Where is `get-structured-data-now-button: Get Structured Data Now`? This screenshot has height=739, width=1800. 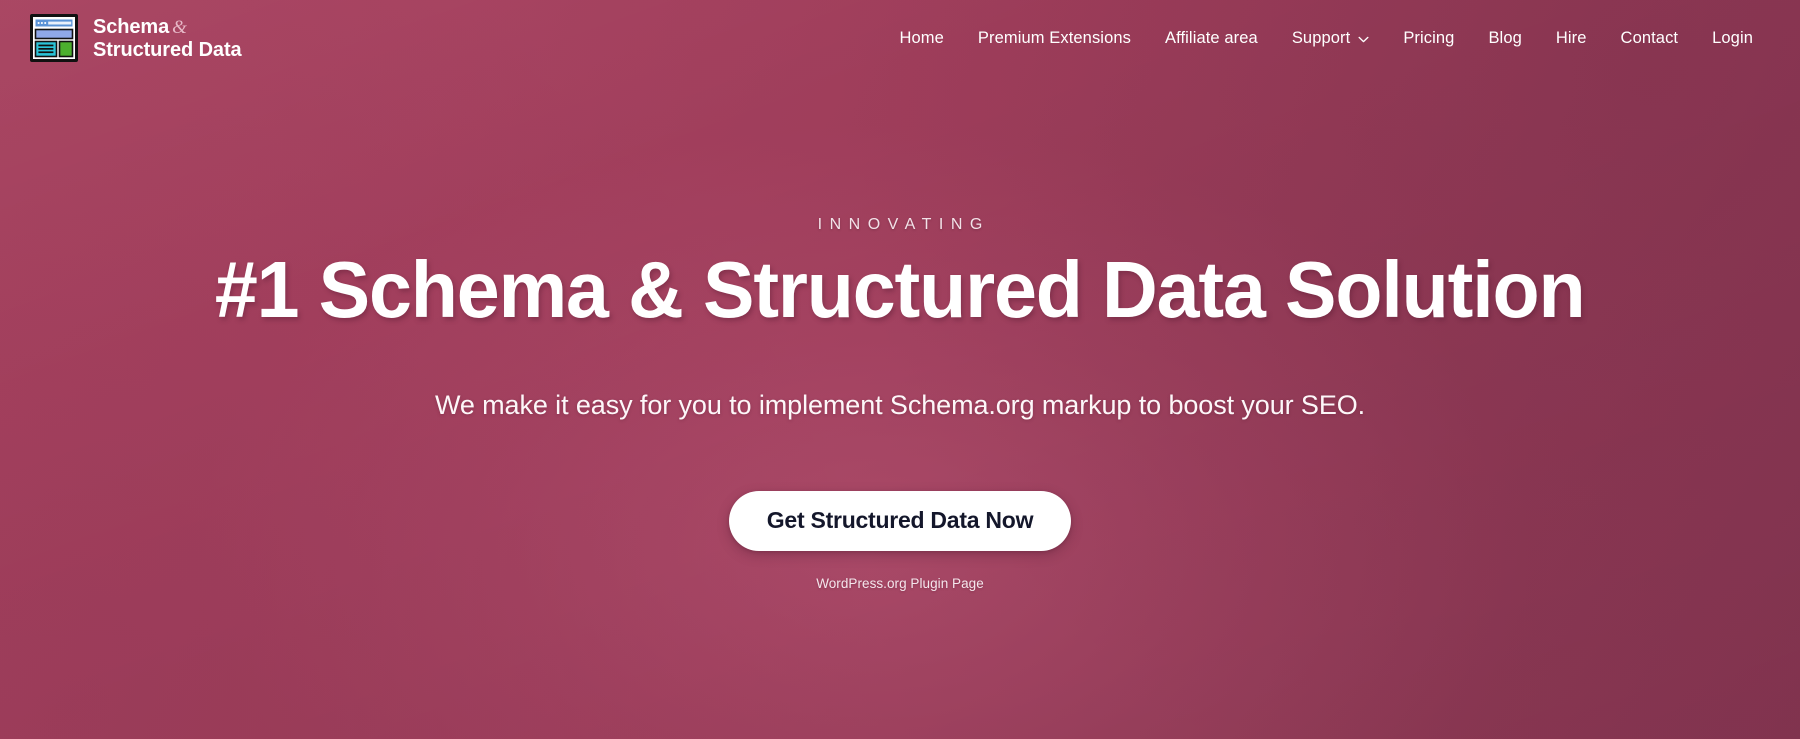 get-structured-data-now-button: Get Structured Data Now is located at coordinates (900, 520).